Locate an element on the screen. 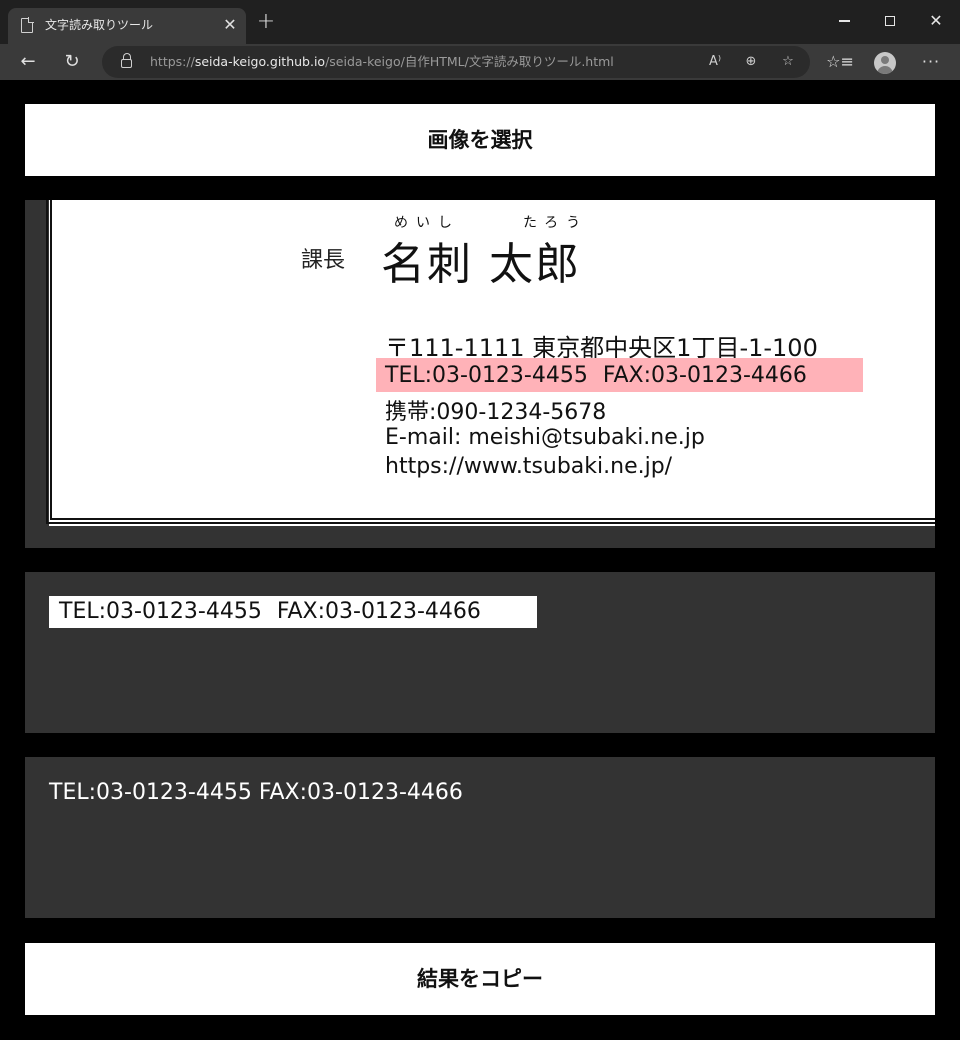 The width and height of the screenshot is (960, 1040). card-tel-fax: TEL:03-0123-4455 FAX:03-0123-4466 is located at coordinates (596, 375).